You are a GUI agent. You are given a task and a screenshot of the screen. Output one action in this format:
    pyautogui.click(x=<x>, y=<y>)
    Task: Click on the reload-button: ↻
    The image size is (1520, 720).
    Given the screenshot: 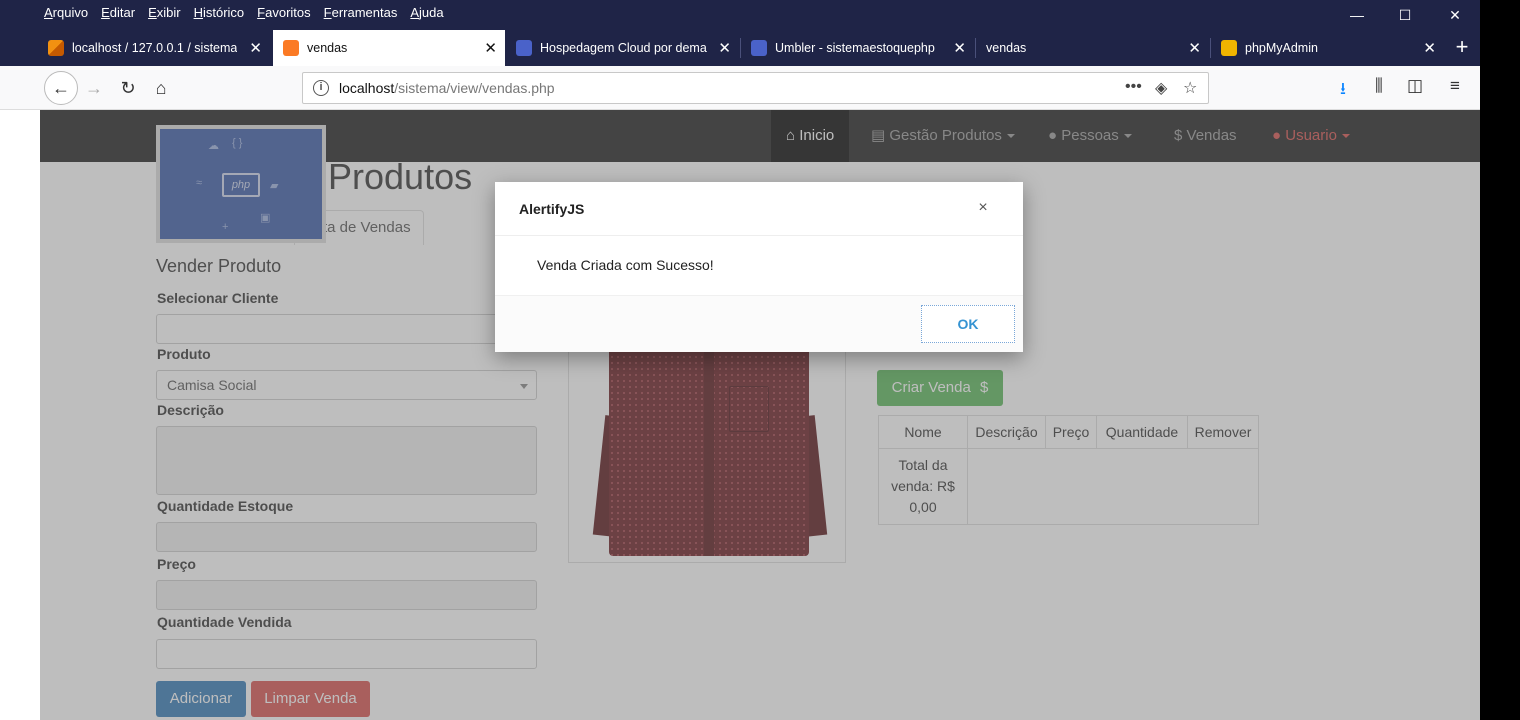 What is the action you would take?
    pyautogui.click(x=128, y=88)
    